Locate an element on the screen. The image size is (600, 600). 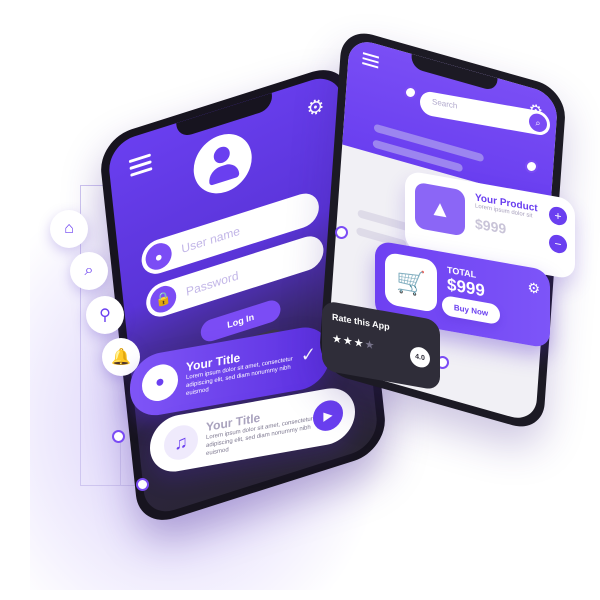
minus-icon: − is located at coordinates (558, 244).